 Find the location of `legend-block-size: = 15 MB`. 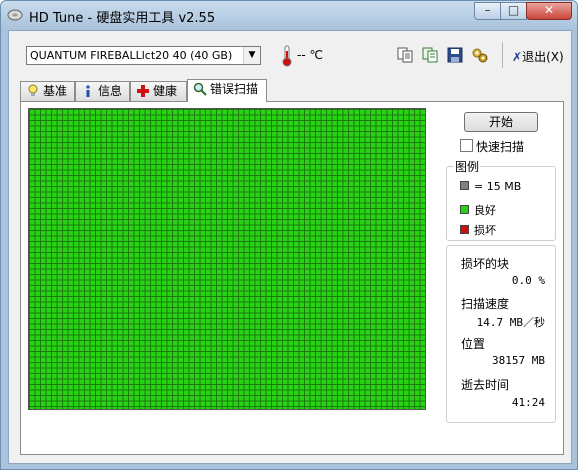

legend-block-size: = 15 MB is located at coordinates (490, 186).